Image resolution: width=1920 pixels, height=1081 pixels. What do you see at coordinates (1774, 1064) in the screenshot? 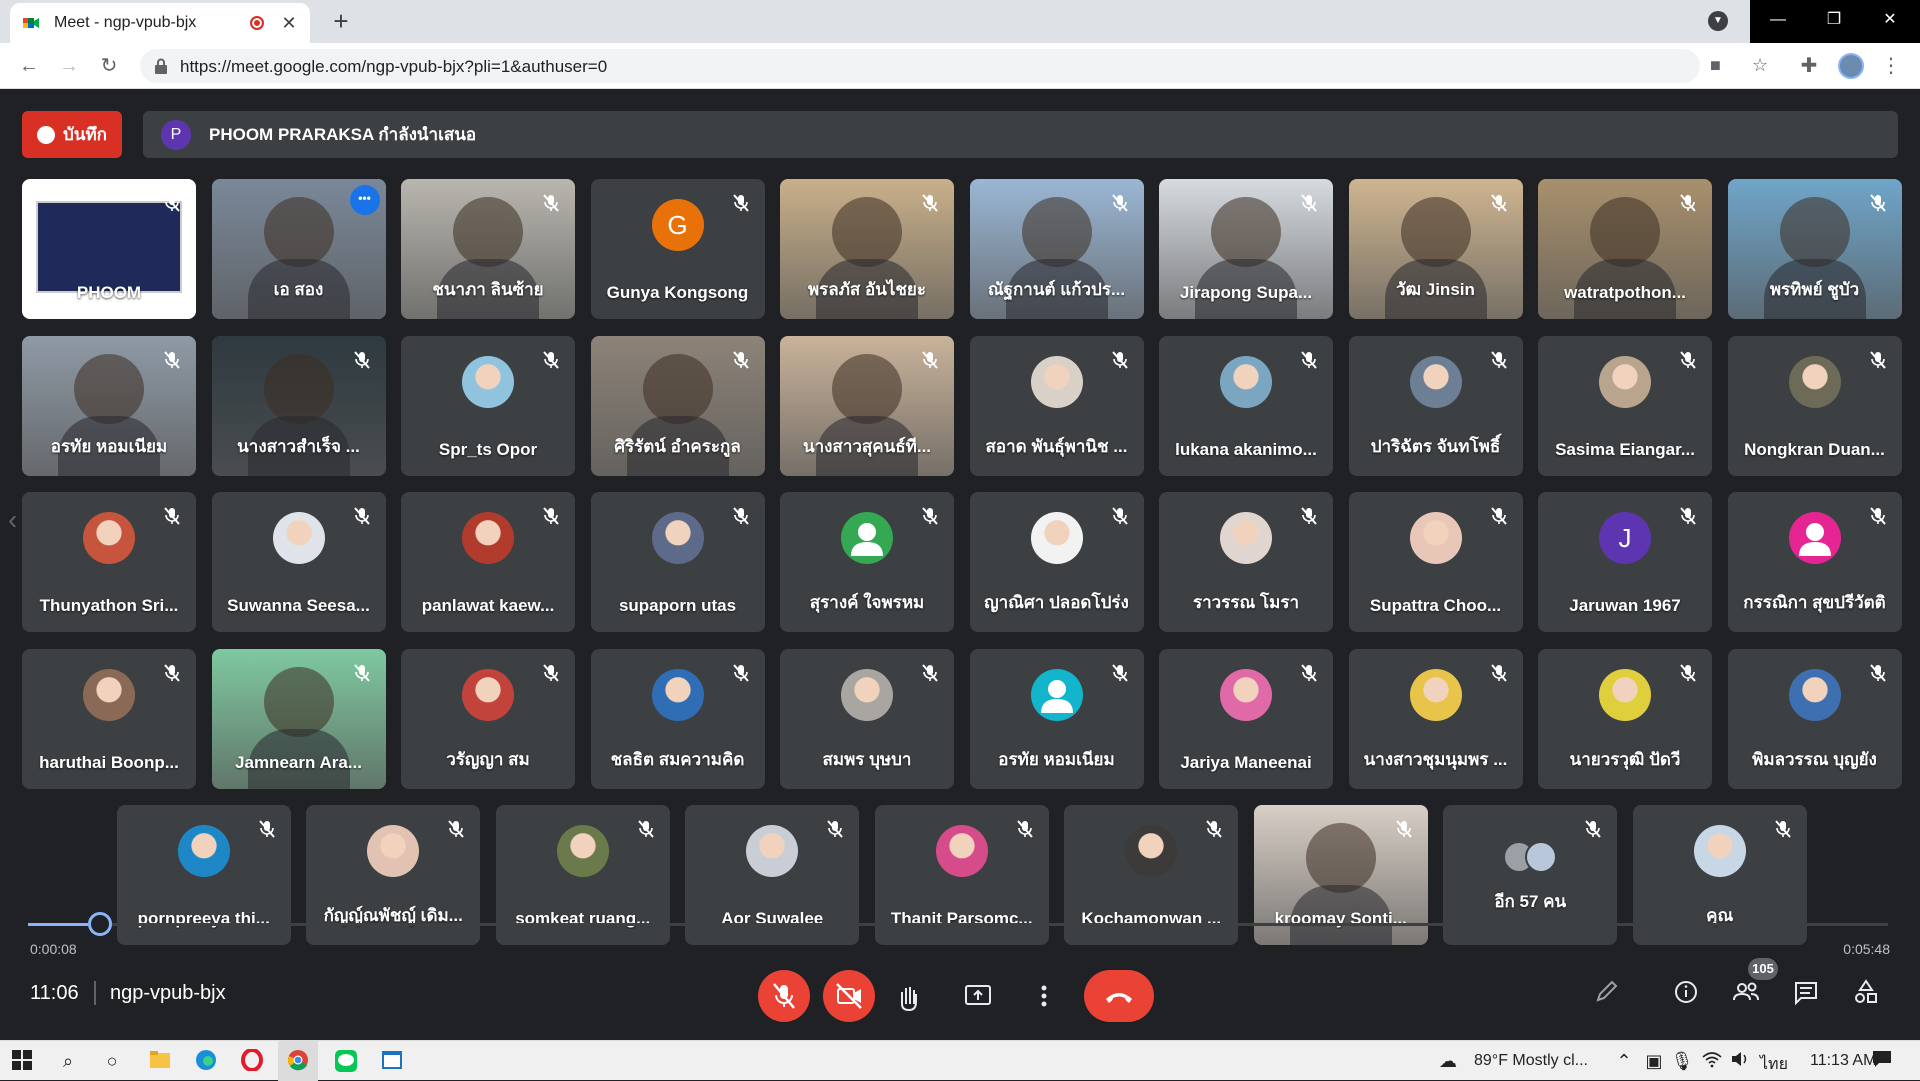
I see `input-language: ไทย` at bounding box center [1774, 1064].